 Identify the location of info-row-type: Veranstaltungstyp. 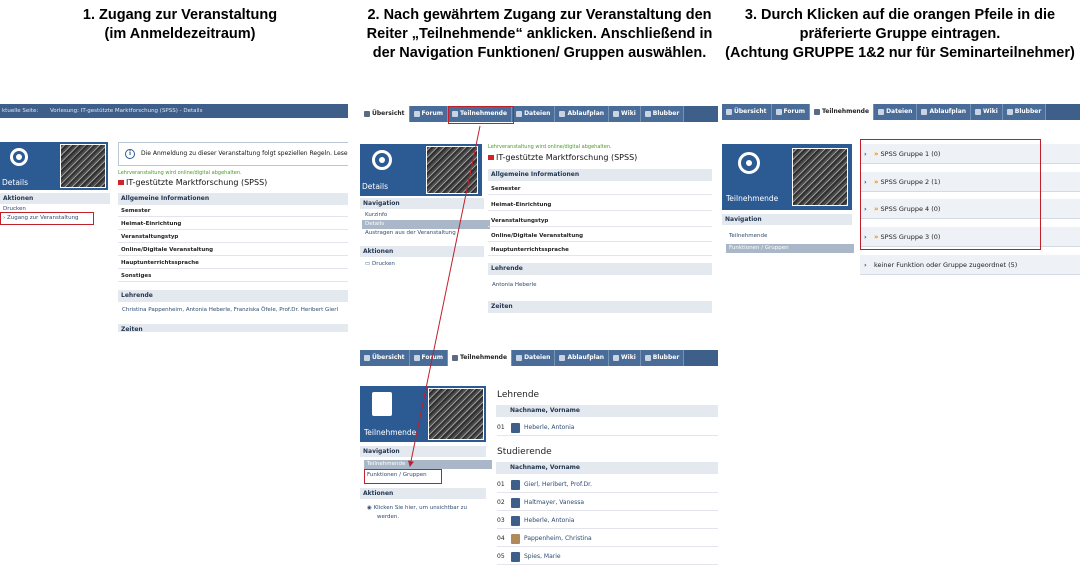
(600, 221).